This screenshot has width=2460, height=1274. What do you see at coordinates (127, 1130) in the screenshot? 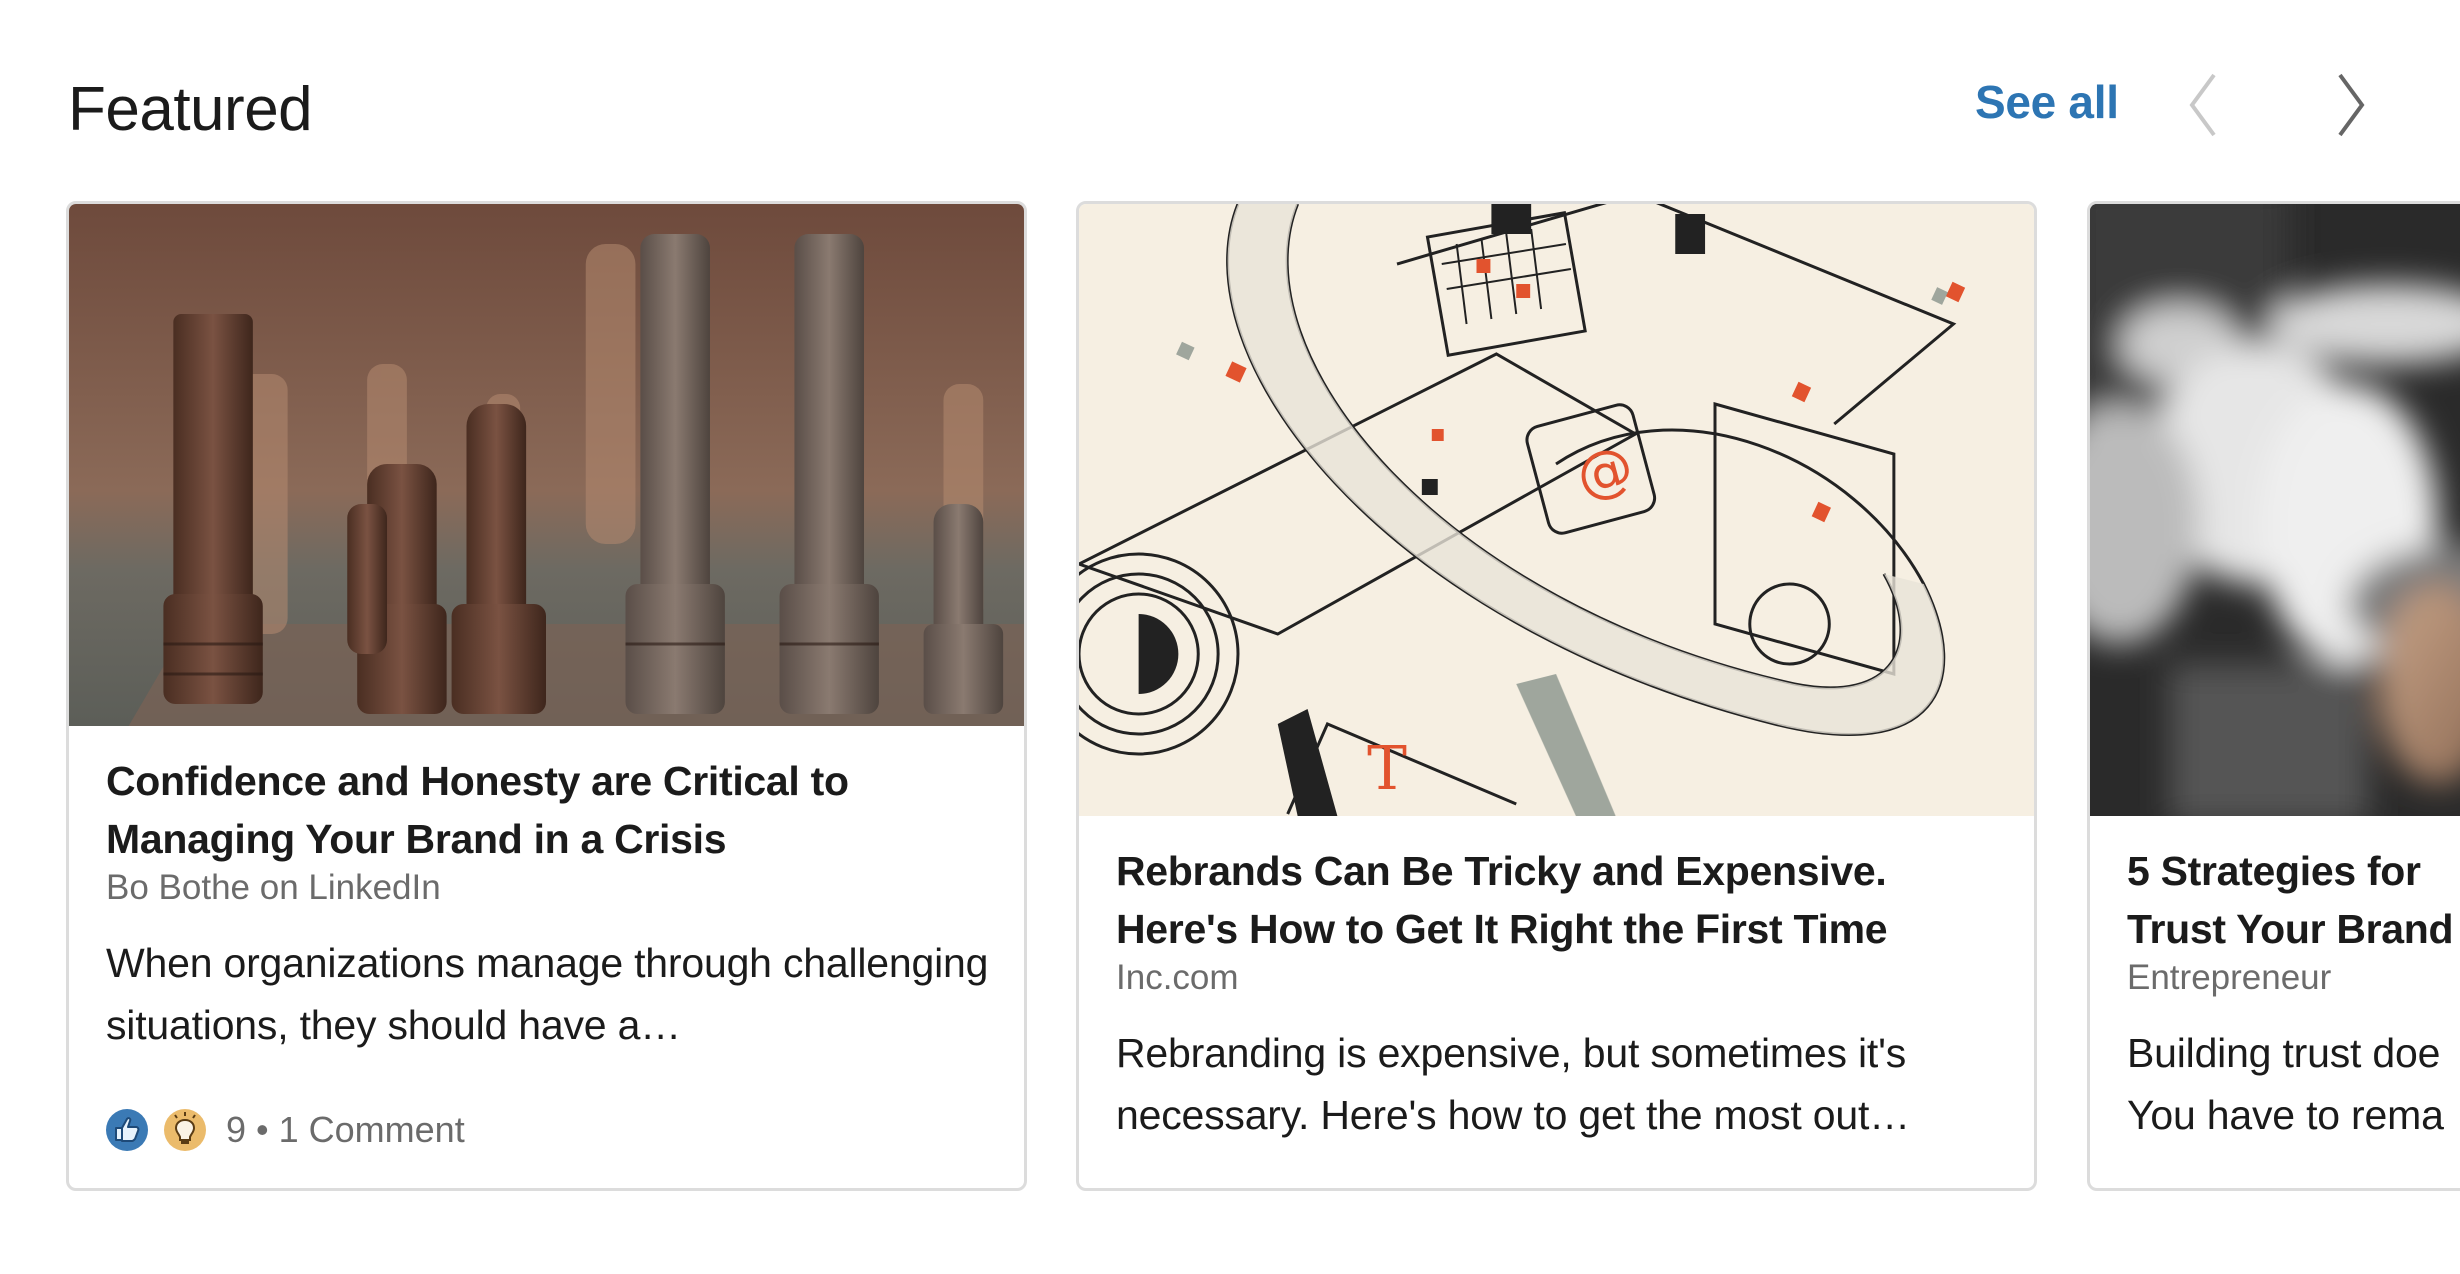
I see `like-icon` at bounding box center [127, 1130].